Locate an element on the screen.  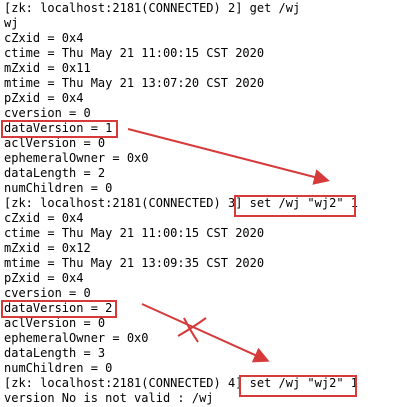
terminal-line: cZxid = 0x4 is located at coordinates (44, 38).